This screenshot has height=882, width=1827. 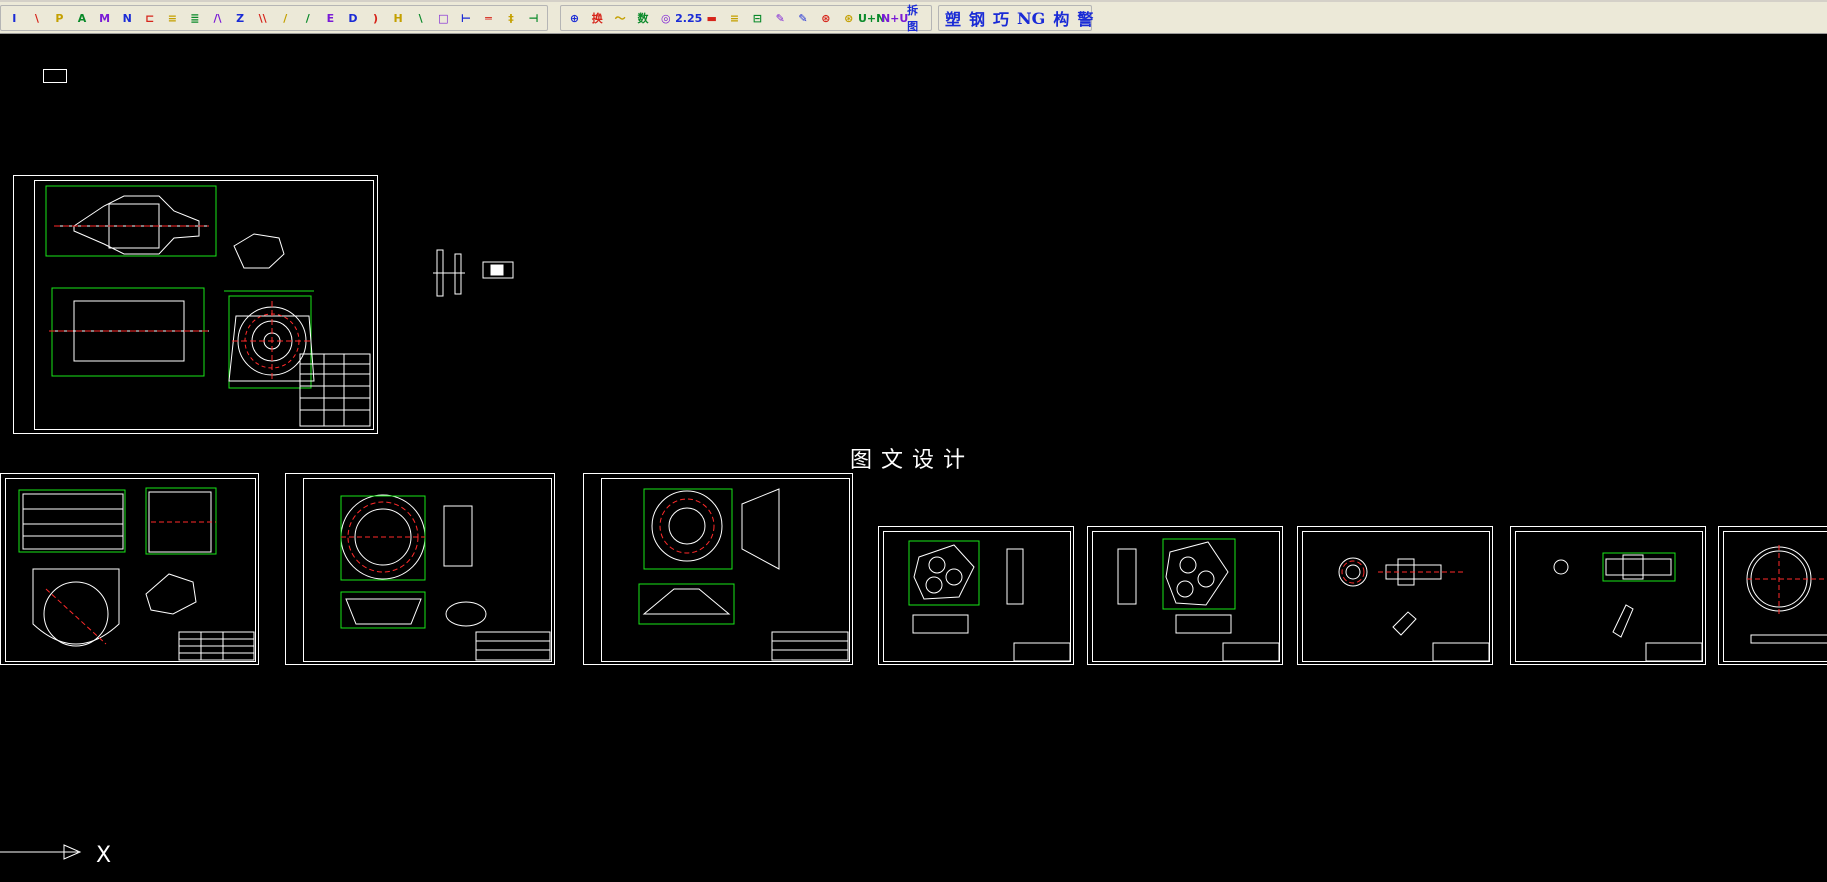 What do you see at coordinates (665, 18) in the screenshot?
I see `utility-tool-button-4: ◎` at bounding box center [665, 18].